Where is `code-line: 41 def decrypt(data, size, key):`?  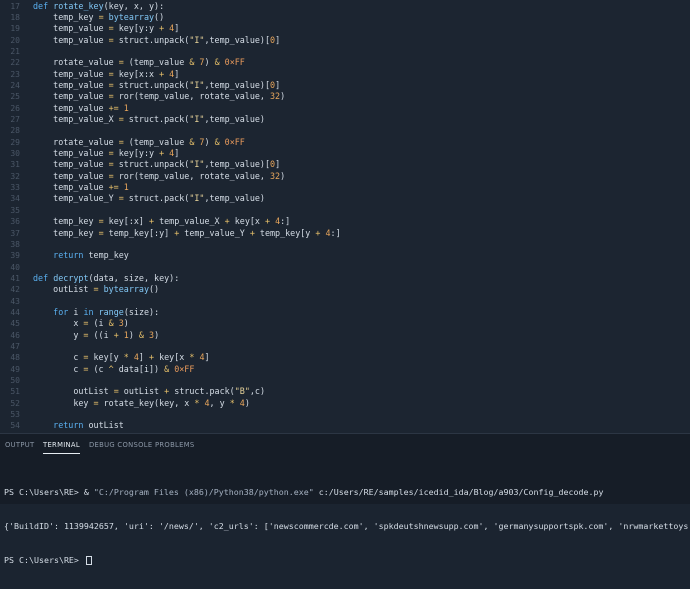
code-line: 41 def decrypt(data, size, key): is located at coordinates (345, 278).